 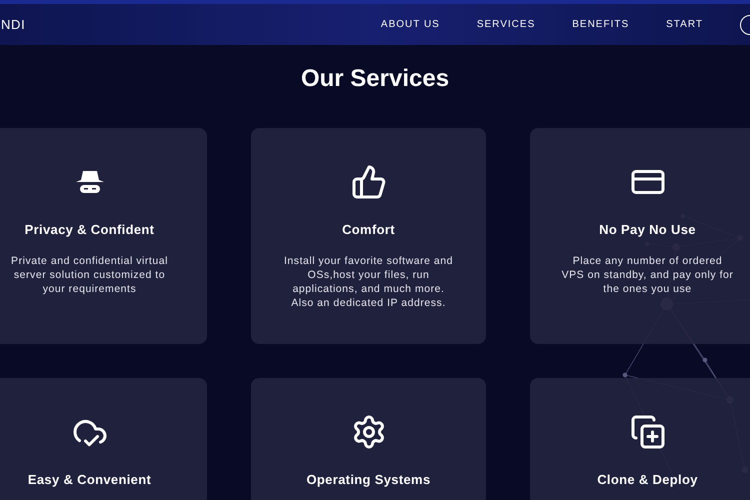 What do you see at coordinates (368, 182) in the screenshot?
I see `thumbs-up-icon` at bounding box center [368, 182].